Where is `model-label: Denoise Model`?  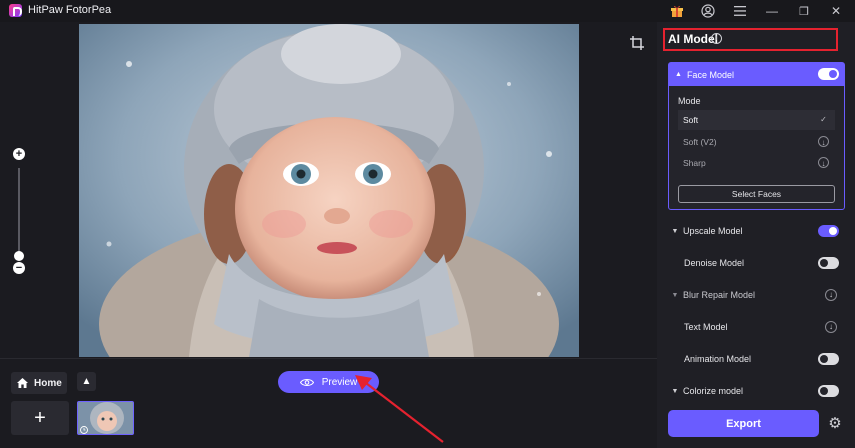 model-label: Denoise Model is located at coordinates (714, 263).